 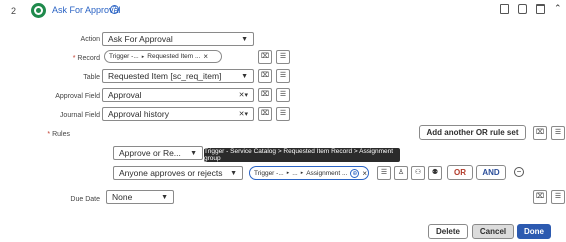 I want to click on table-value: Requested Item [sc_req_item], so click(x=165, y=76).